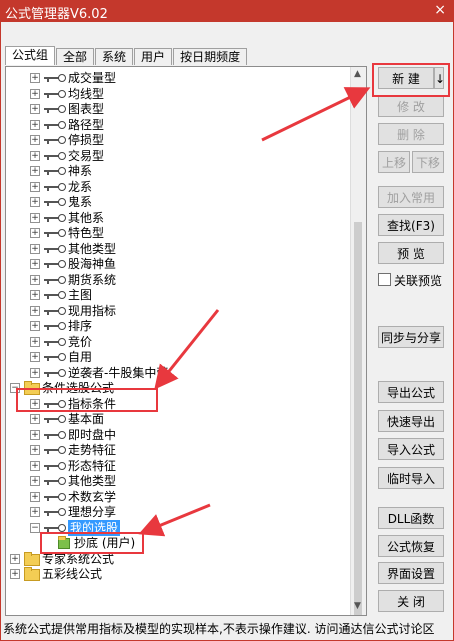  I want to click on arrow-to-my-selection, so click(174, 520).